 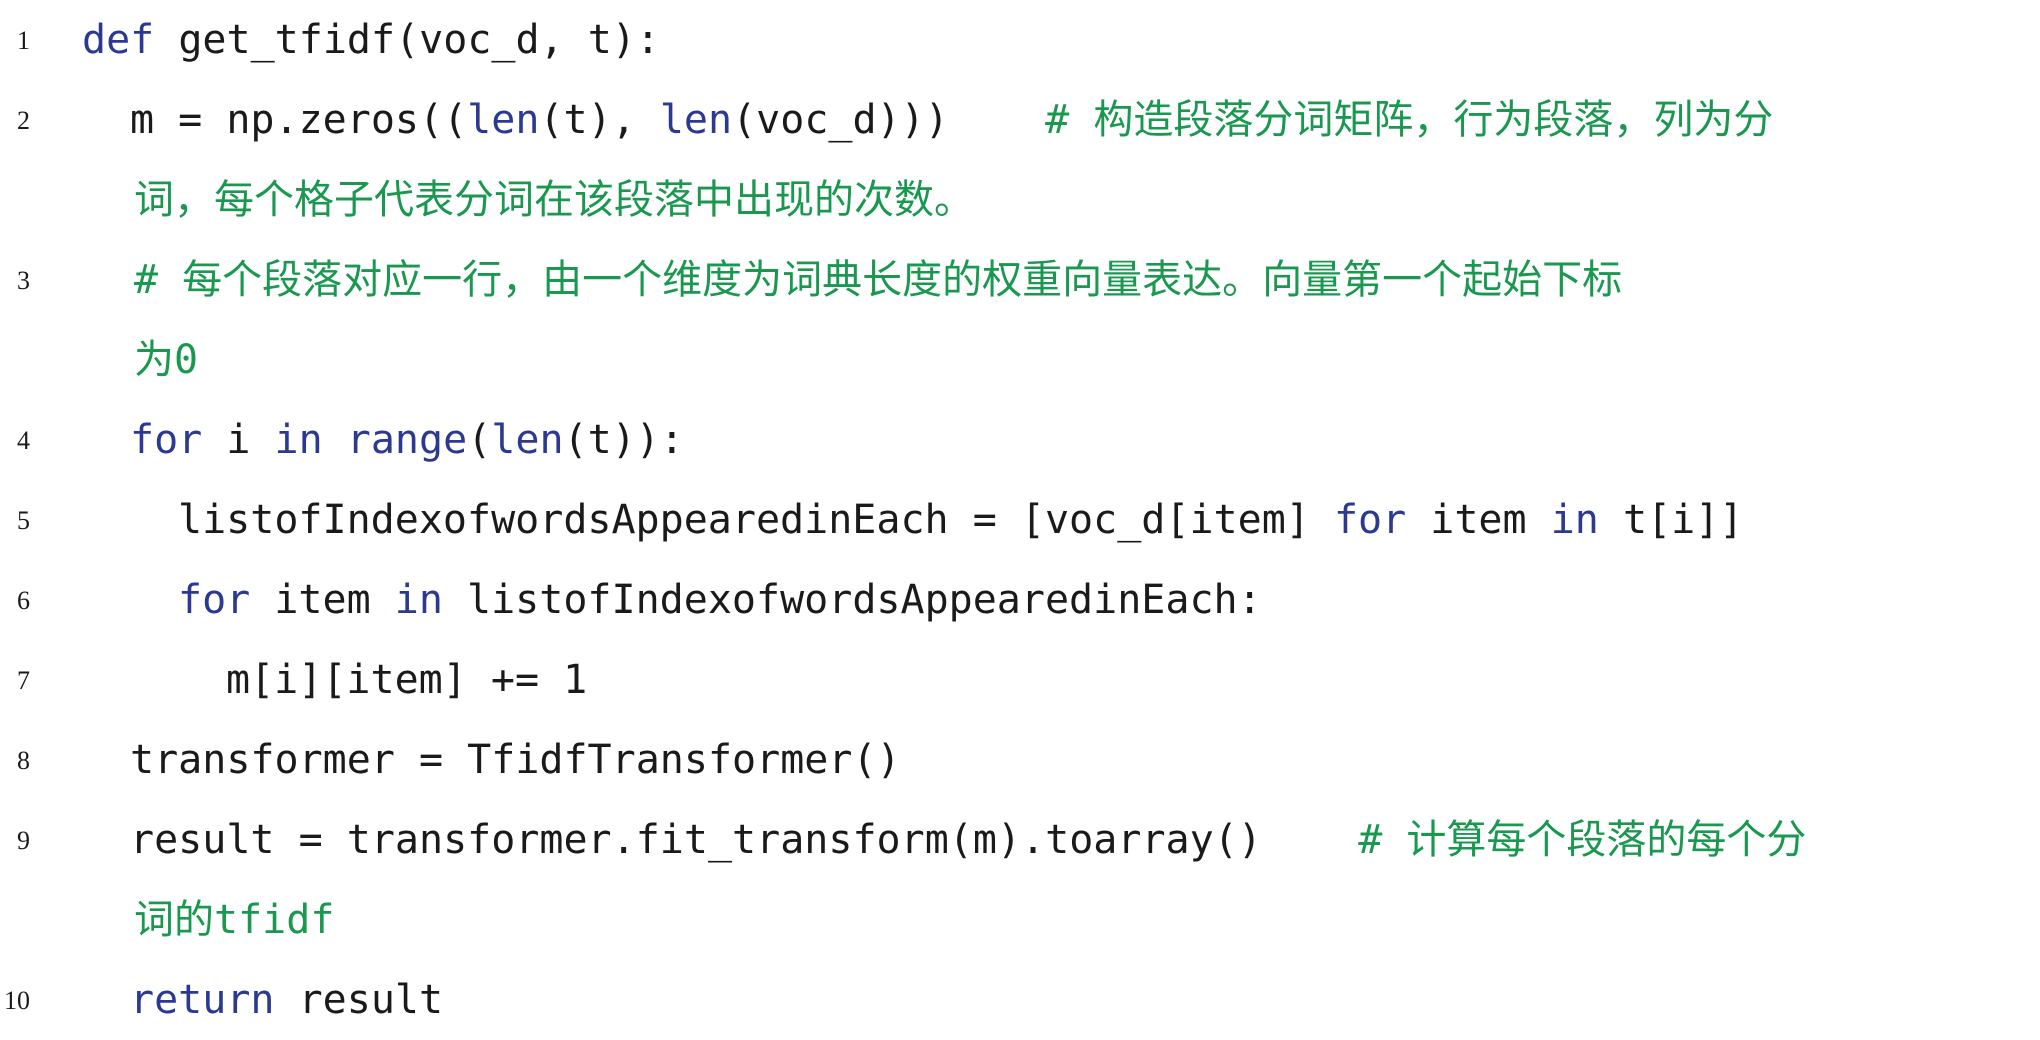 What do you see at coordinates (1409, 120) in the screenshot?
I see `comment: # 构造段落分词矩阵，行为段落，列为分` at bounding box center [1409, 120].